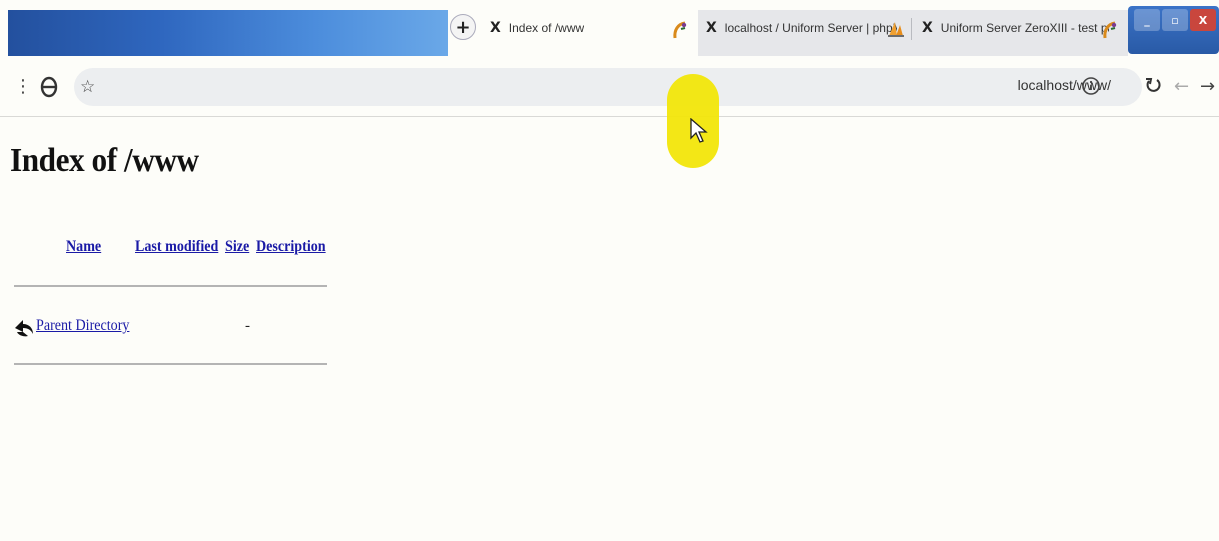 This screenshot has height=541, width=1219. Describe the element at coordinates (23, 87) in the screenshot. I see `menu-kebab-icon: ⋮` at that location.